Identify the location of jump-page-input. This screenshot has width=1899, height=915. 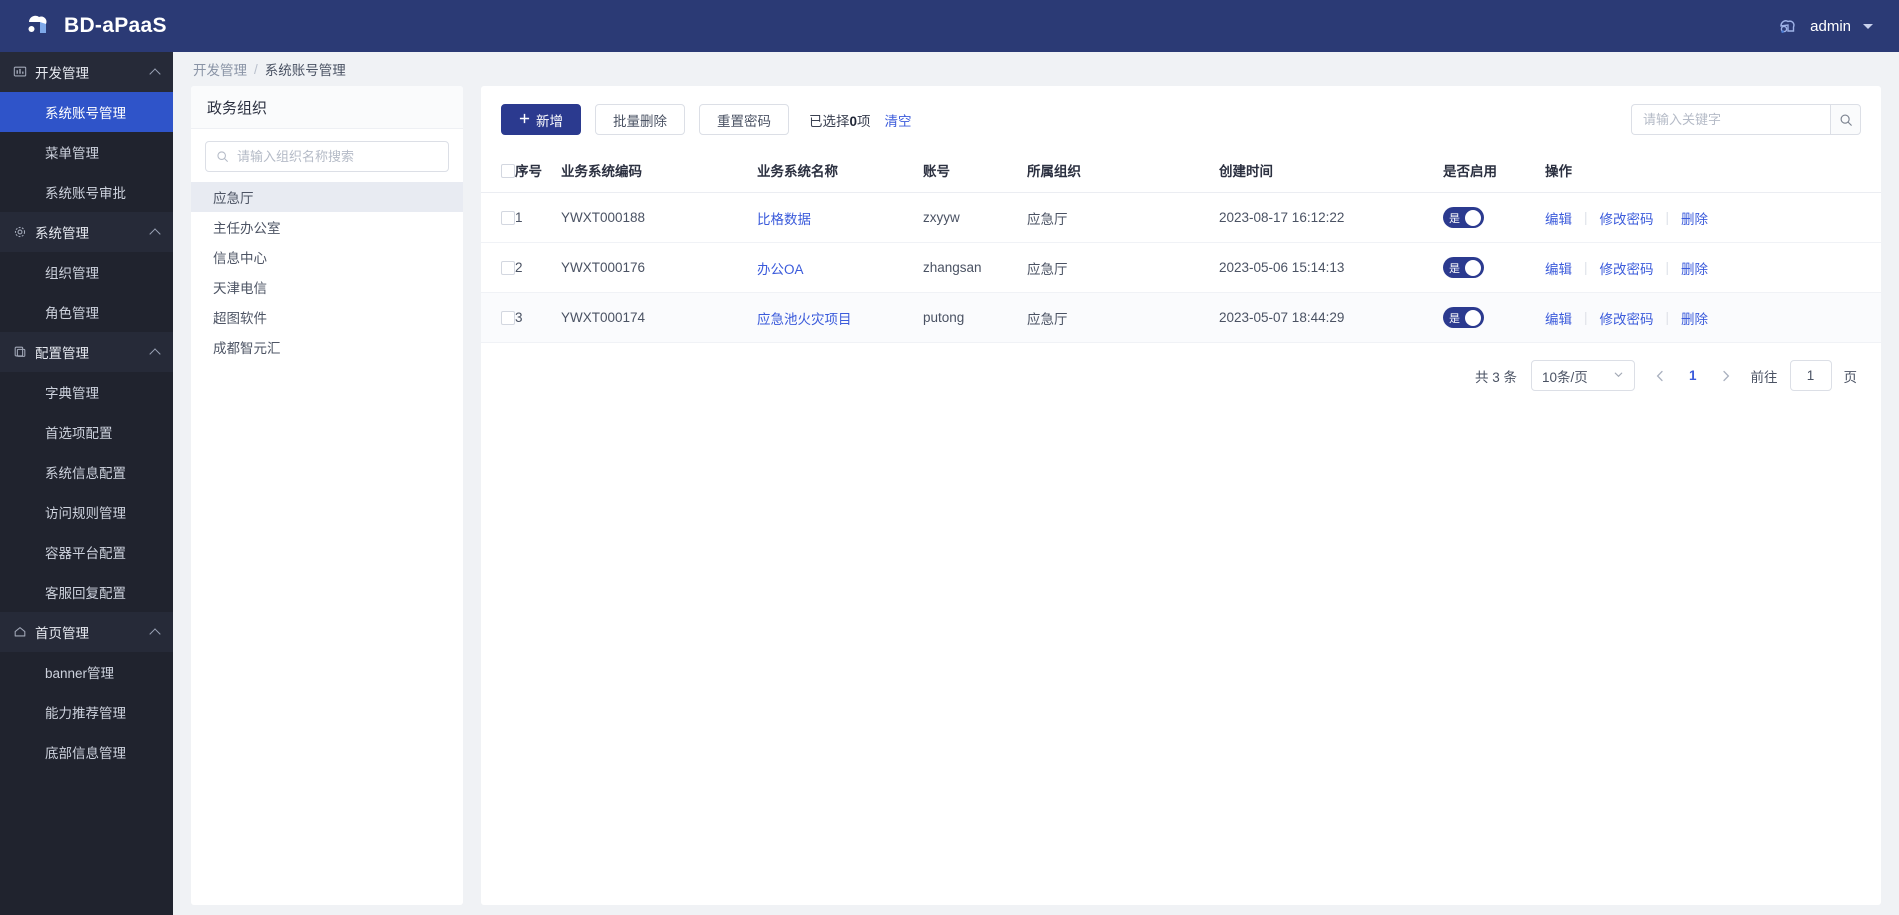
(1810, 375).